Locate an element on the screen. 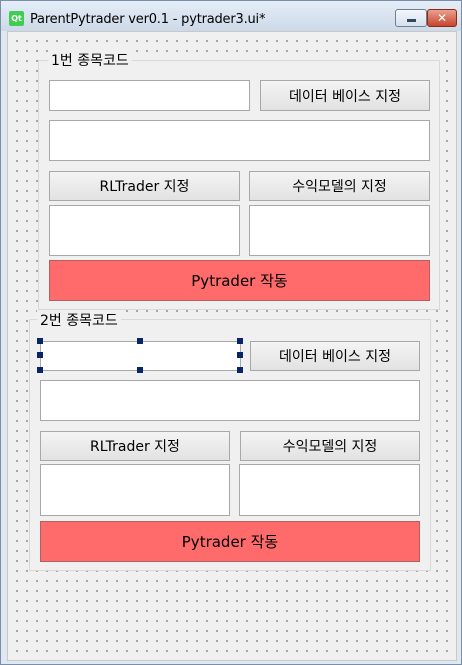 Image resolution: width=462 pixels, height=665 pixels. rltrader-select-button-2: RLTrader 지정 is located at coordinates (135, 446).